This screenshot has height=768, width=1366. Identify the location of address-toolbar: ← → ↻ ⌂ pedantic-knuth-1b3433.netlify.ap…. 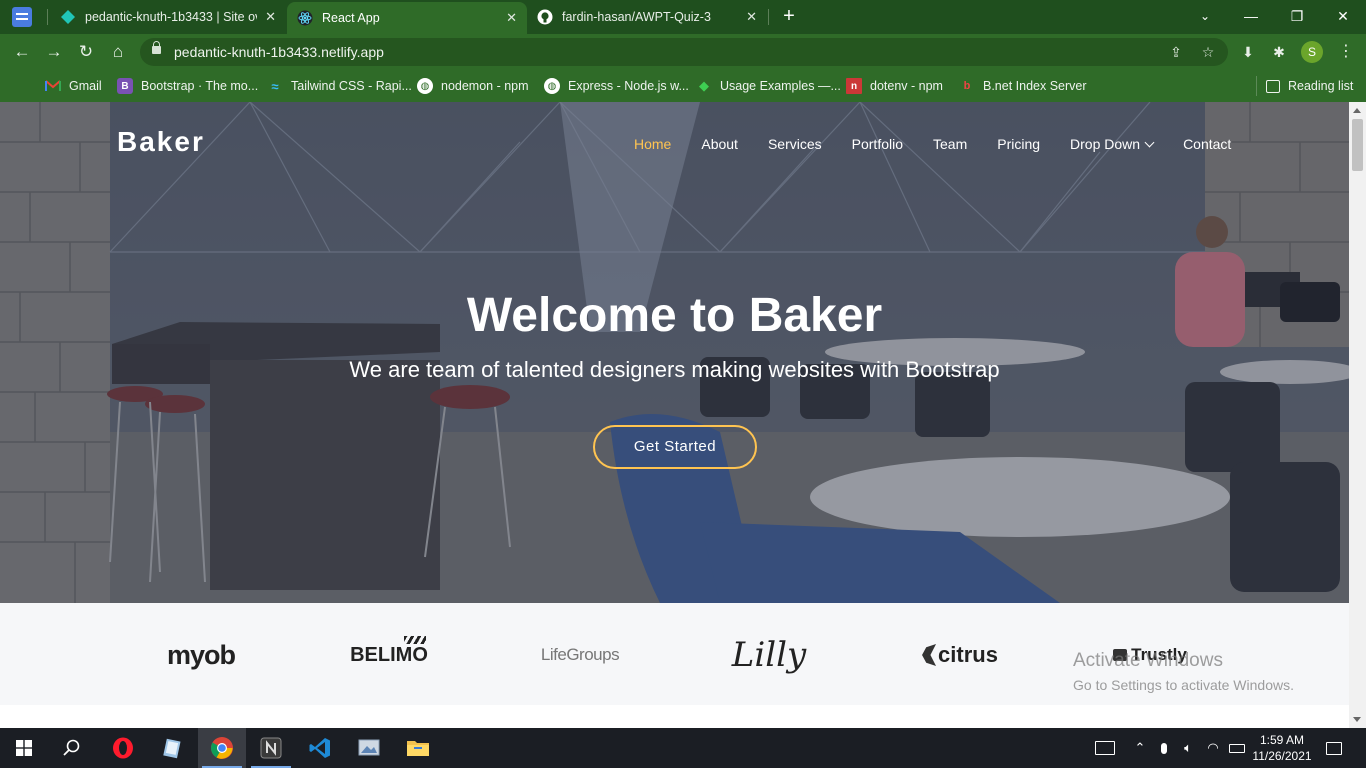
(683, 52).